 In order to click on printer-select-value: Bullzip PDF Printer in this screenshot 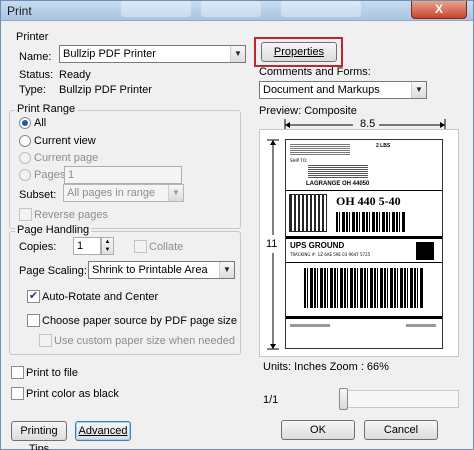, I will do `click(109, 54)`.